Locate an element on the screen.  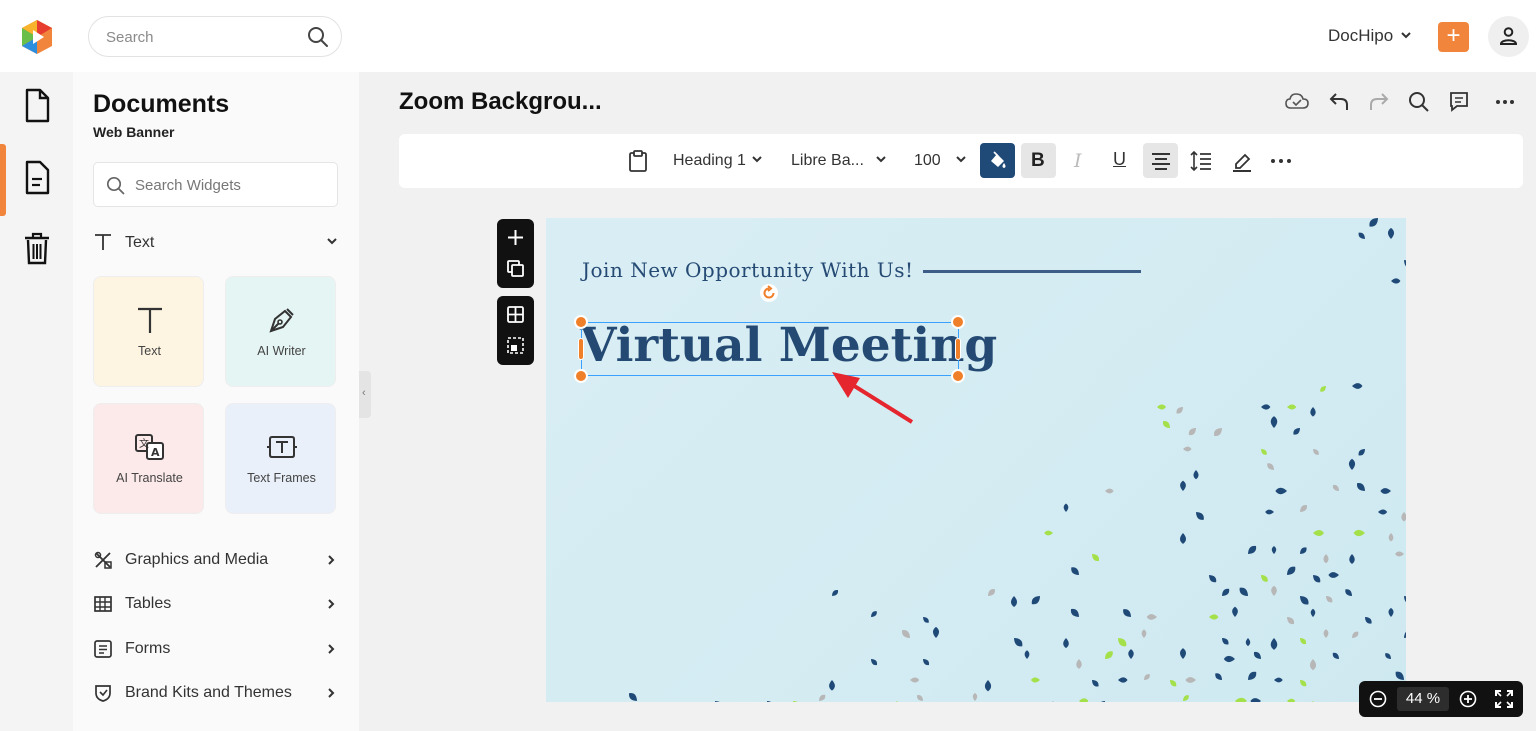
tile-label: AI Writer is located at coordinates (281, 351).